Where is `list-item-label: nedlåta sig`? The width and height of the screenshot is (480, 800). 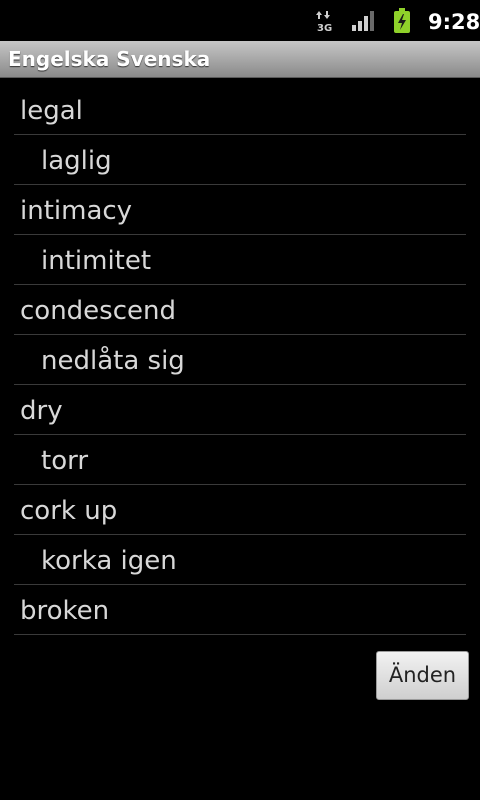
list-item-label: nedlåta sig is located at coordinates (113, 361).